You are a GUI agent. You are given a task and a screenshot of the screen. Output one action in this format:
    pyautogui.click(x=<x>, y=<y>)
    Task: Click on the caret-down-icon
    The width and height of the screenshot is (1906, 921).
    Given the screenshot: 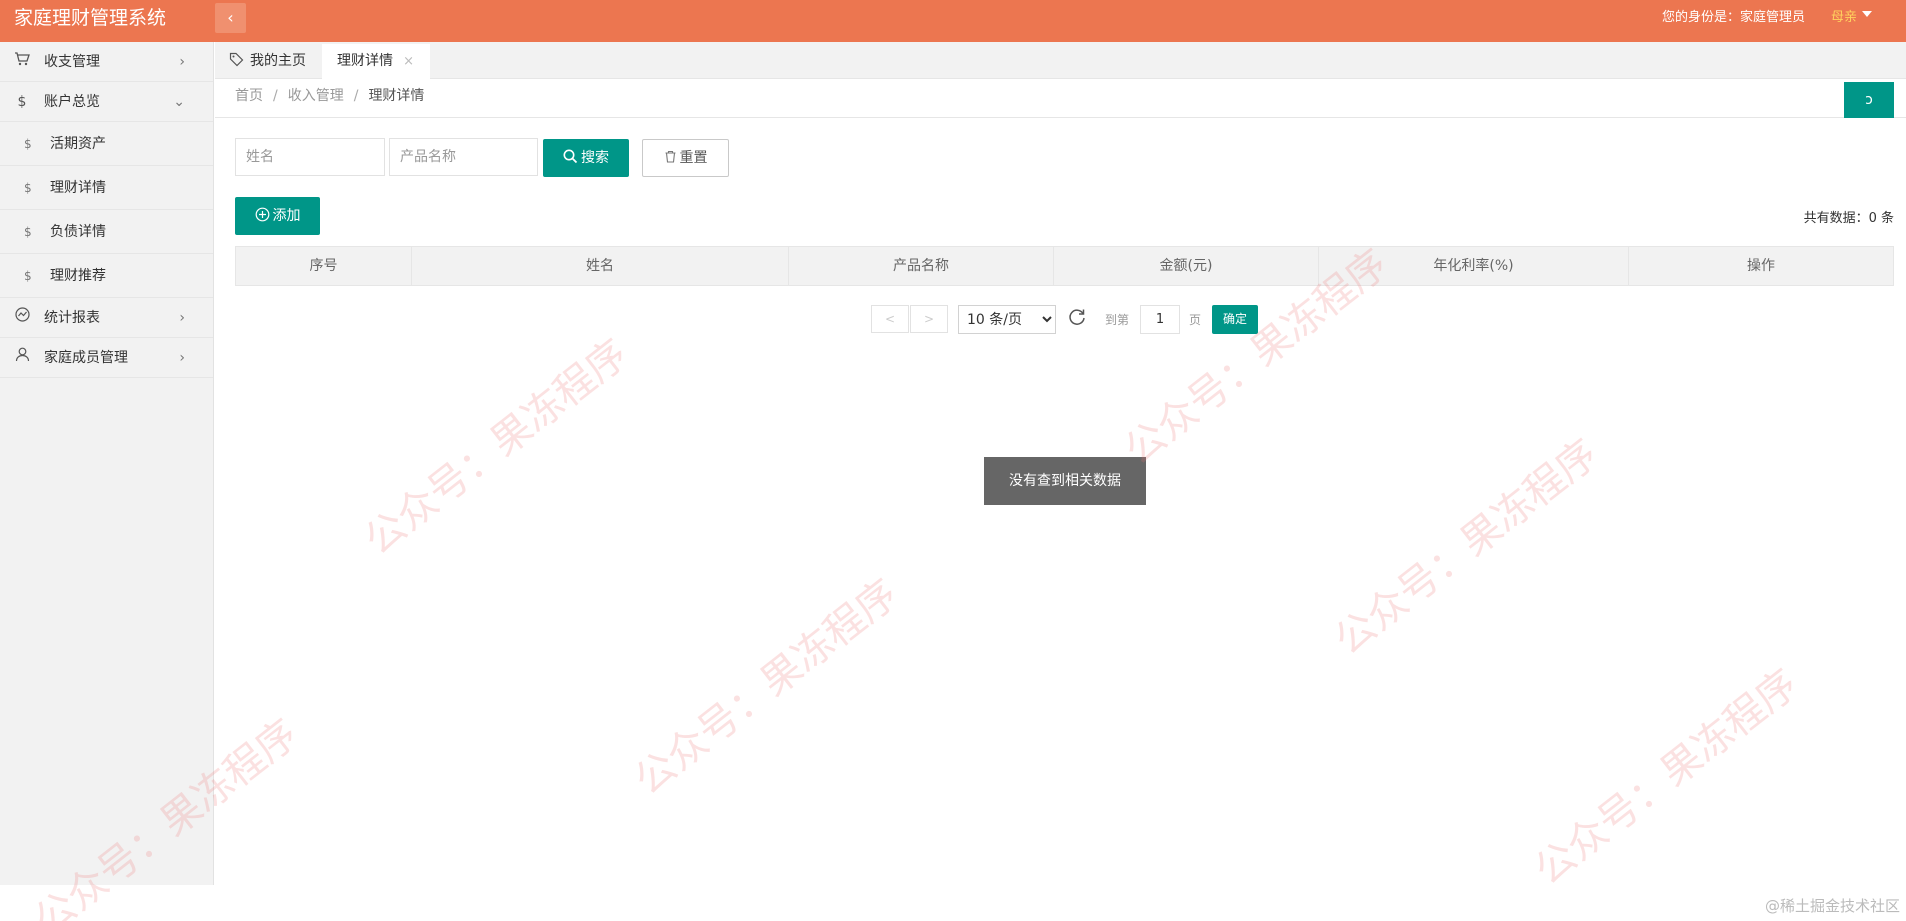 What is the action you would take?
    pyautogui.click(x=1867, y=13)
    